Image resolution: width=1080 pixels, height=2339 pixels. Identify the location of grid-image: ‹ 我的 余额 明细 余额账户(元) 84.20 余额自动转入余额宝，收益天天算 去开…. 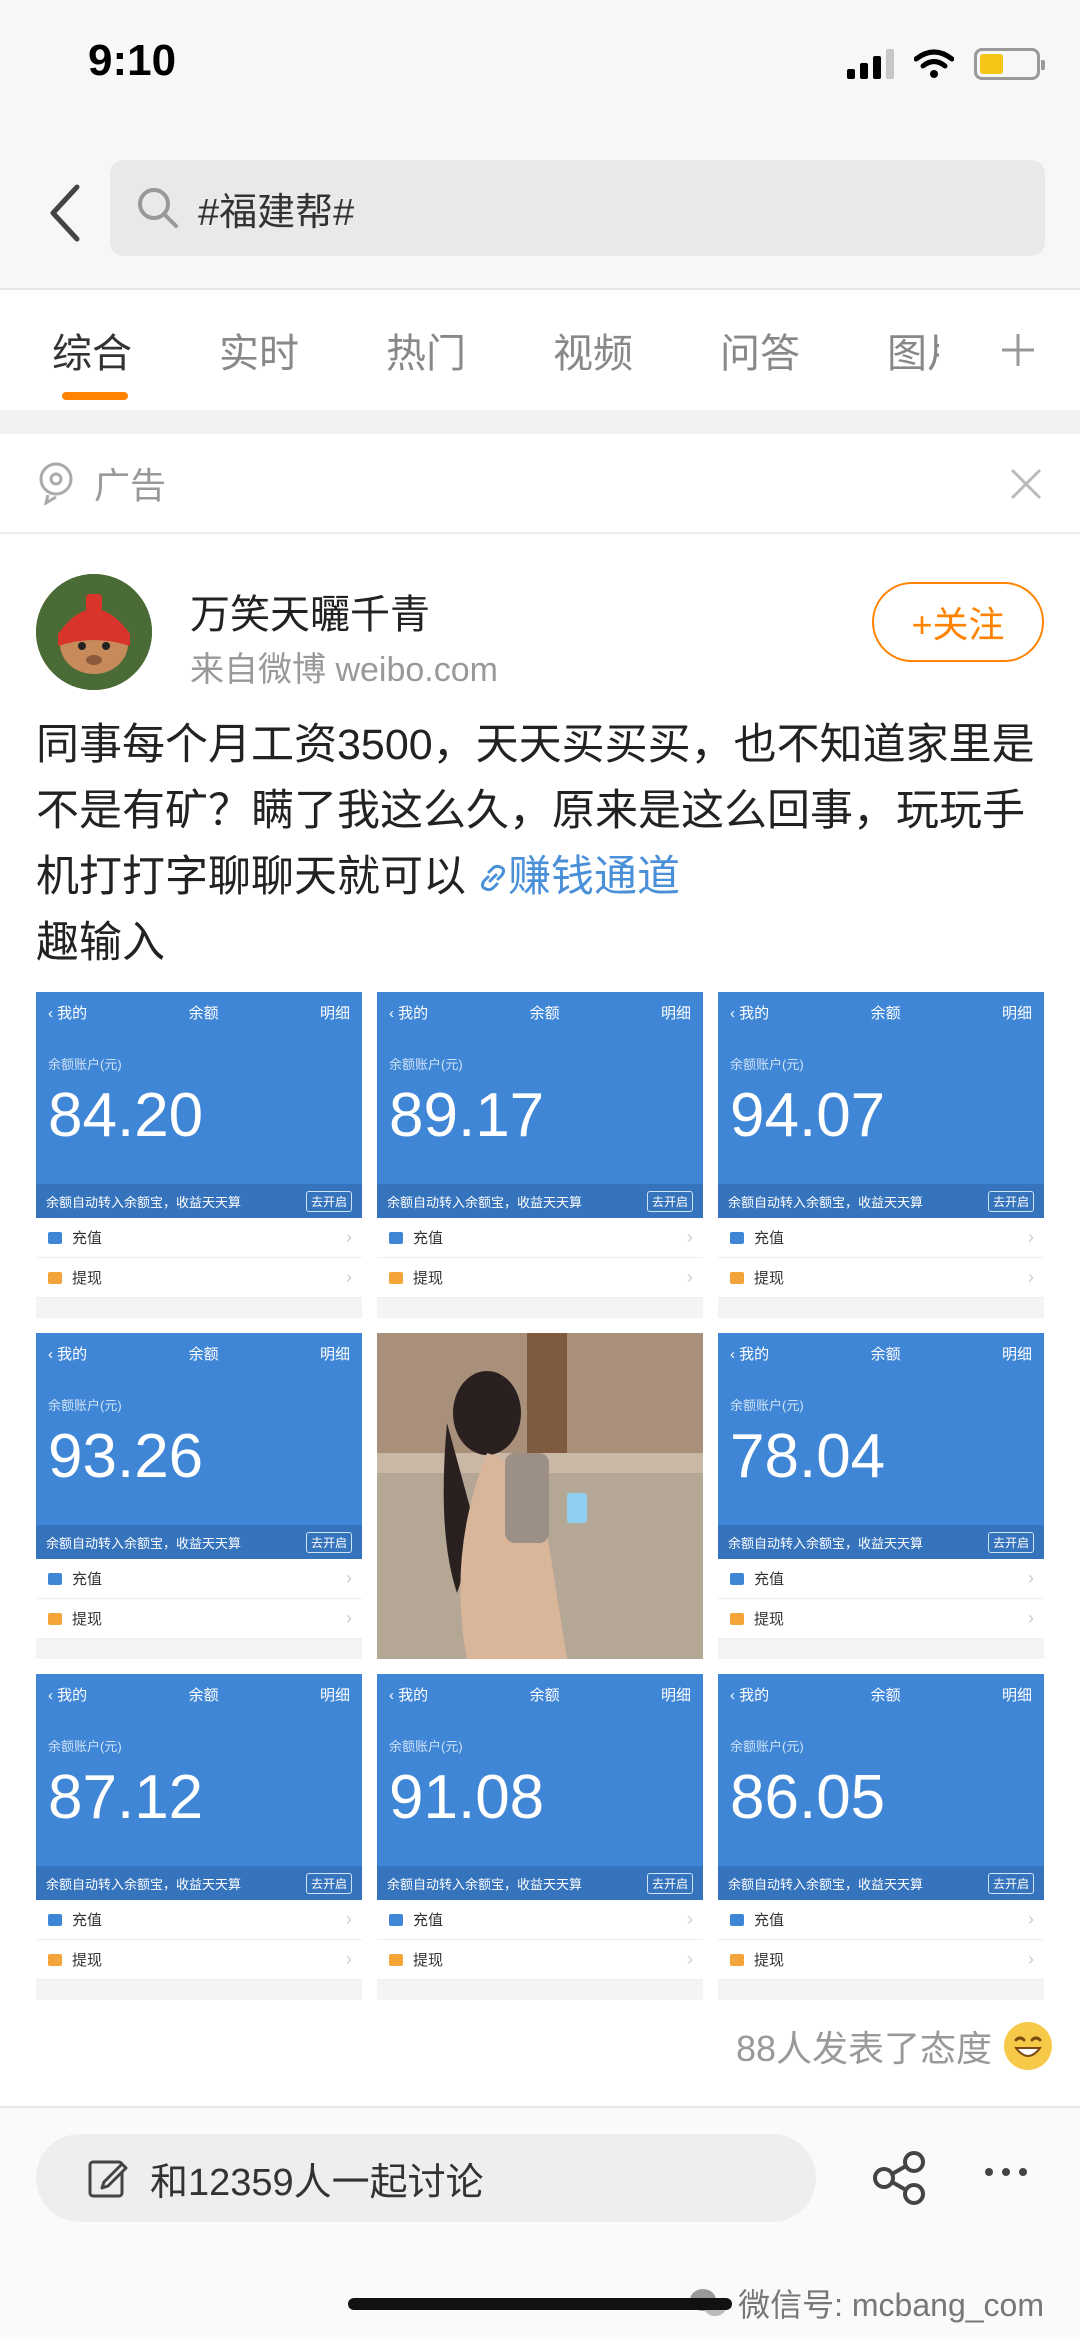
(199, 1155).